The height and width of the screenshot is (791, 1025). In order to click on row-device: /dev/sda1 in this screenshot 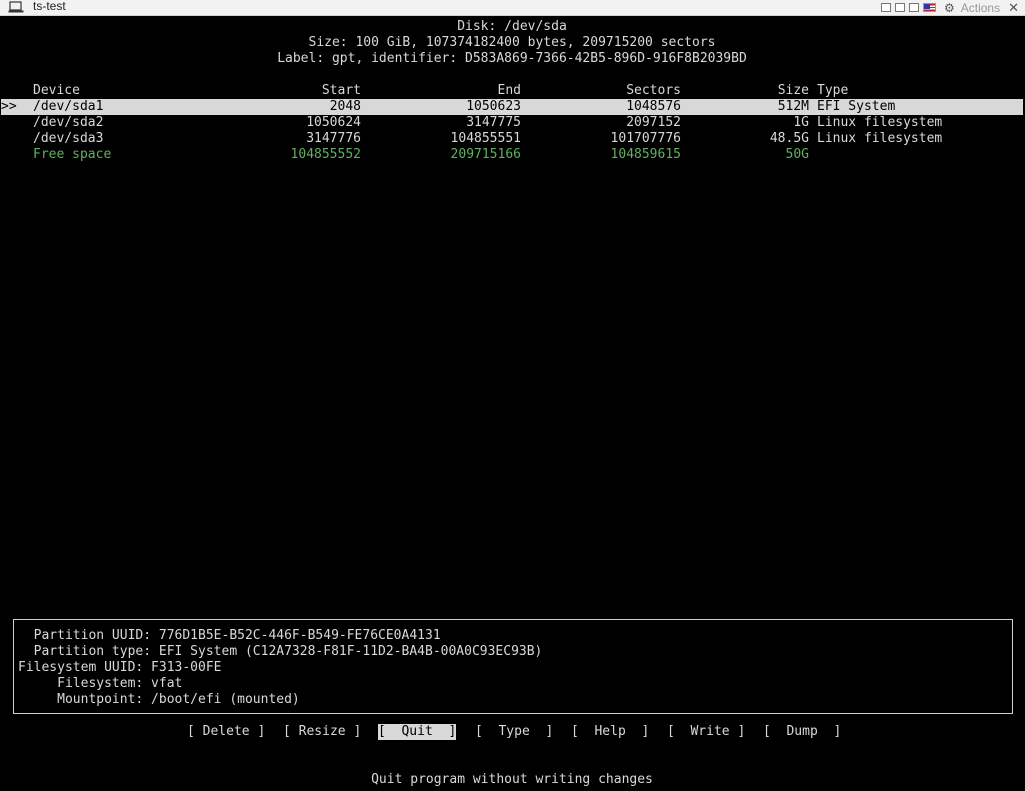, I will do `click(68, 106)`.